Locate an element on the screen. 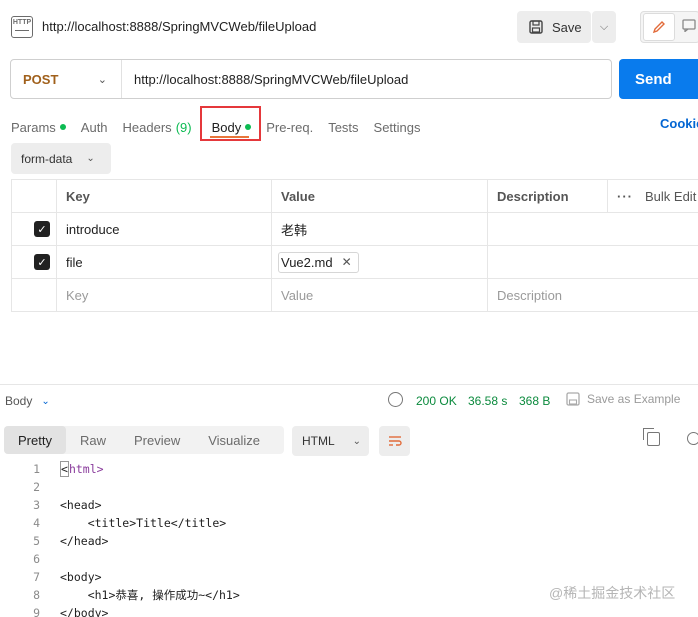 The image size is (698, 617). description-column-header: Description is located at coordinates (548, 196).